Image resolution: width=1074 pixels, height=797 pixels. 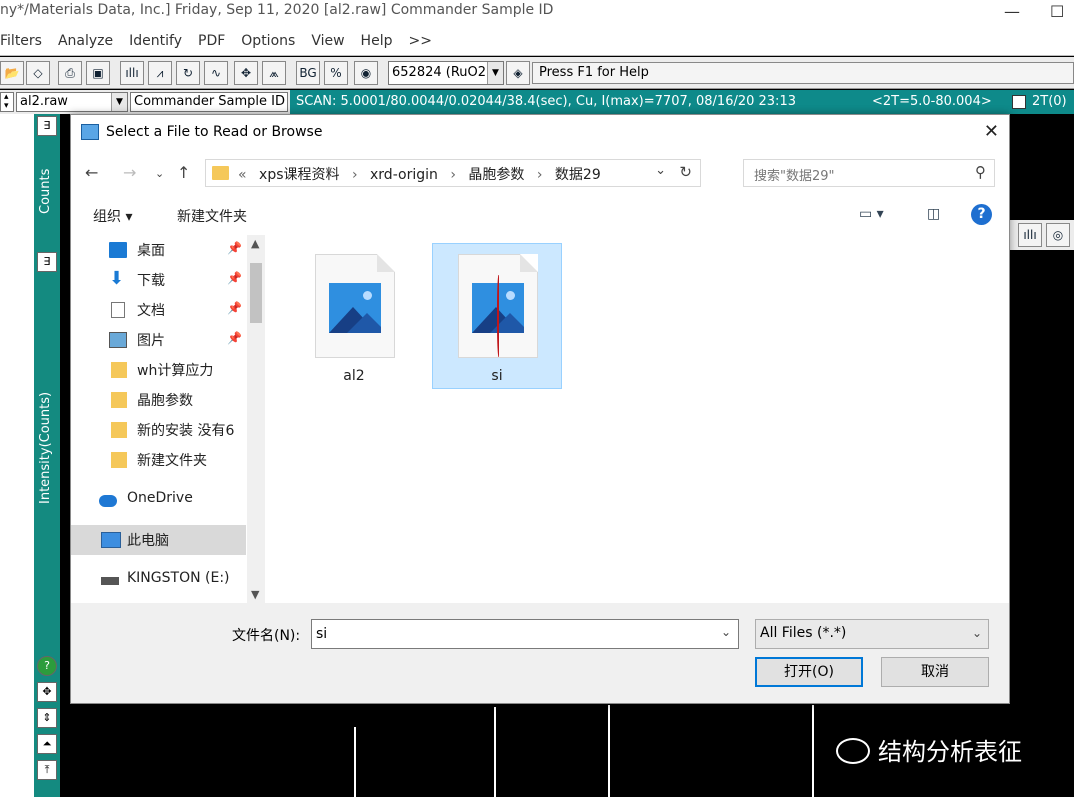 What do you see at coordinates (1012, 11) in the screenshot?
I see `minimize-icon: —` at bounding box center [1012, 11].